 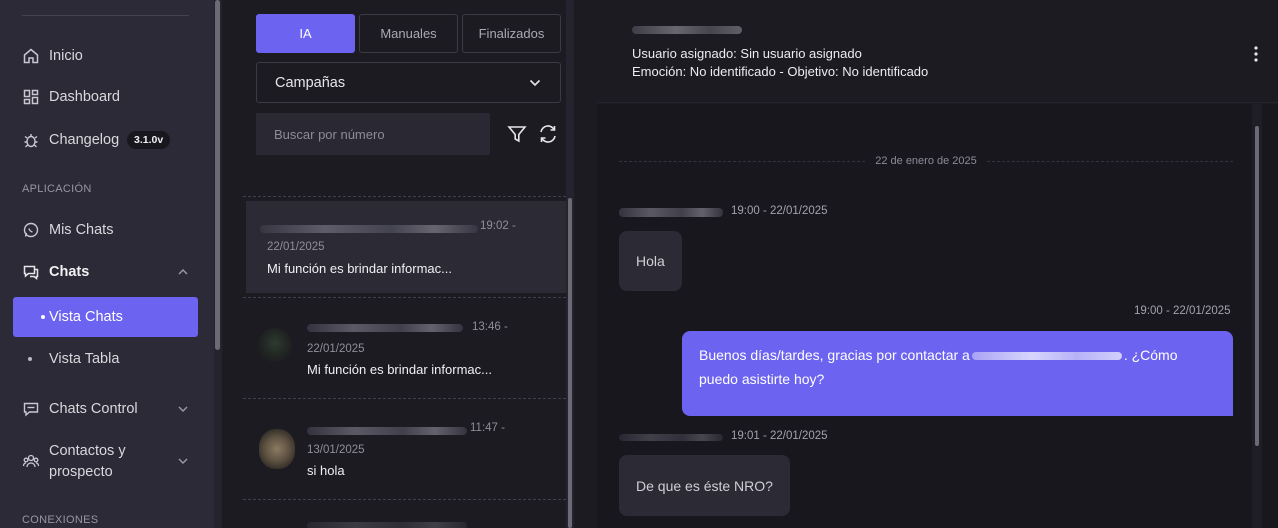 I want to click on message-meta: 19:01 - 22/01/2025, so click(x=779, y=436).